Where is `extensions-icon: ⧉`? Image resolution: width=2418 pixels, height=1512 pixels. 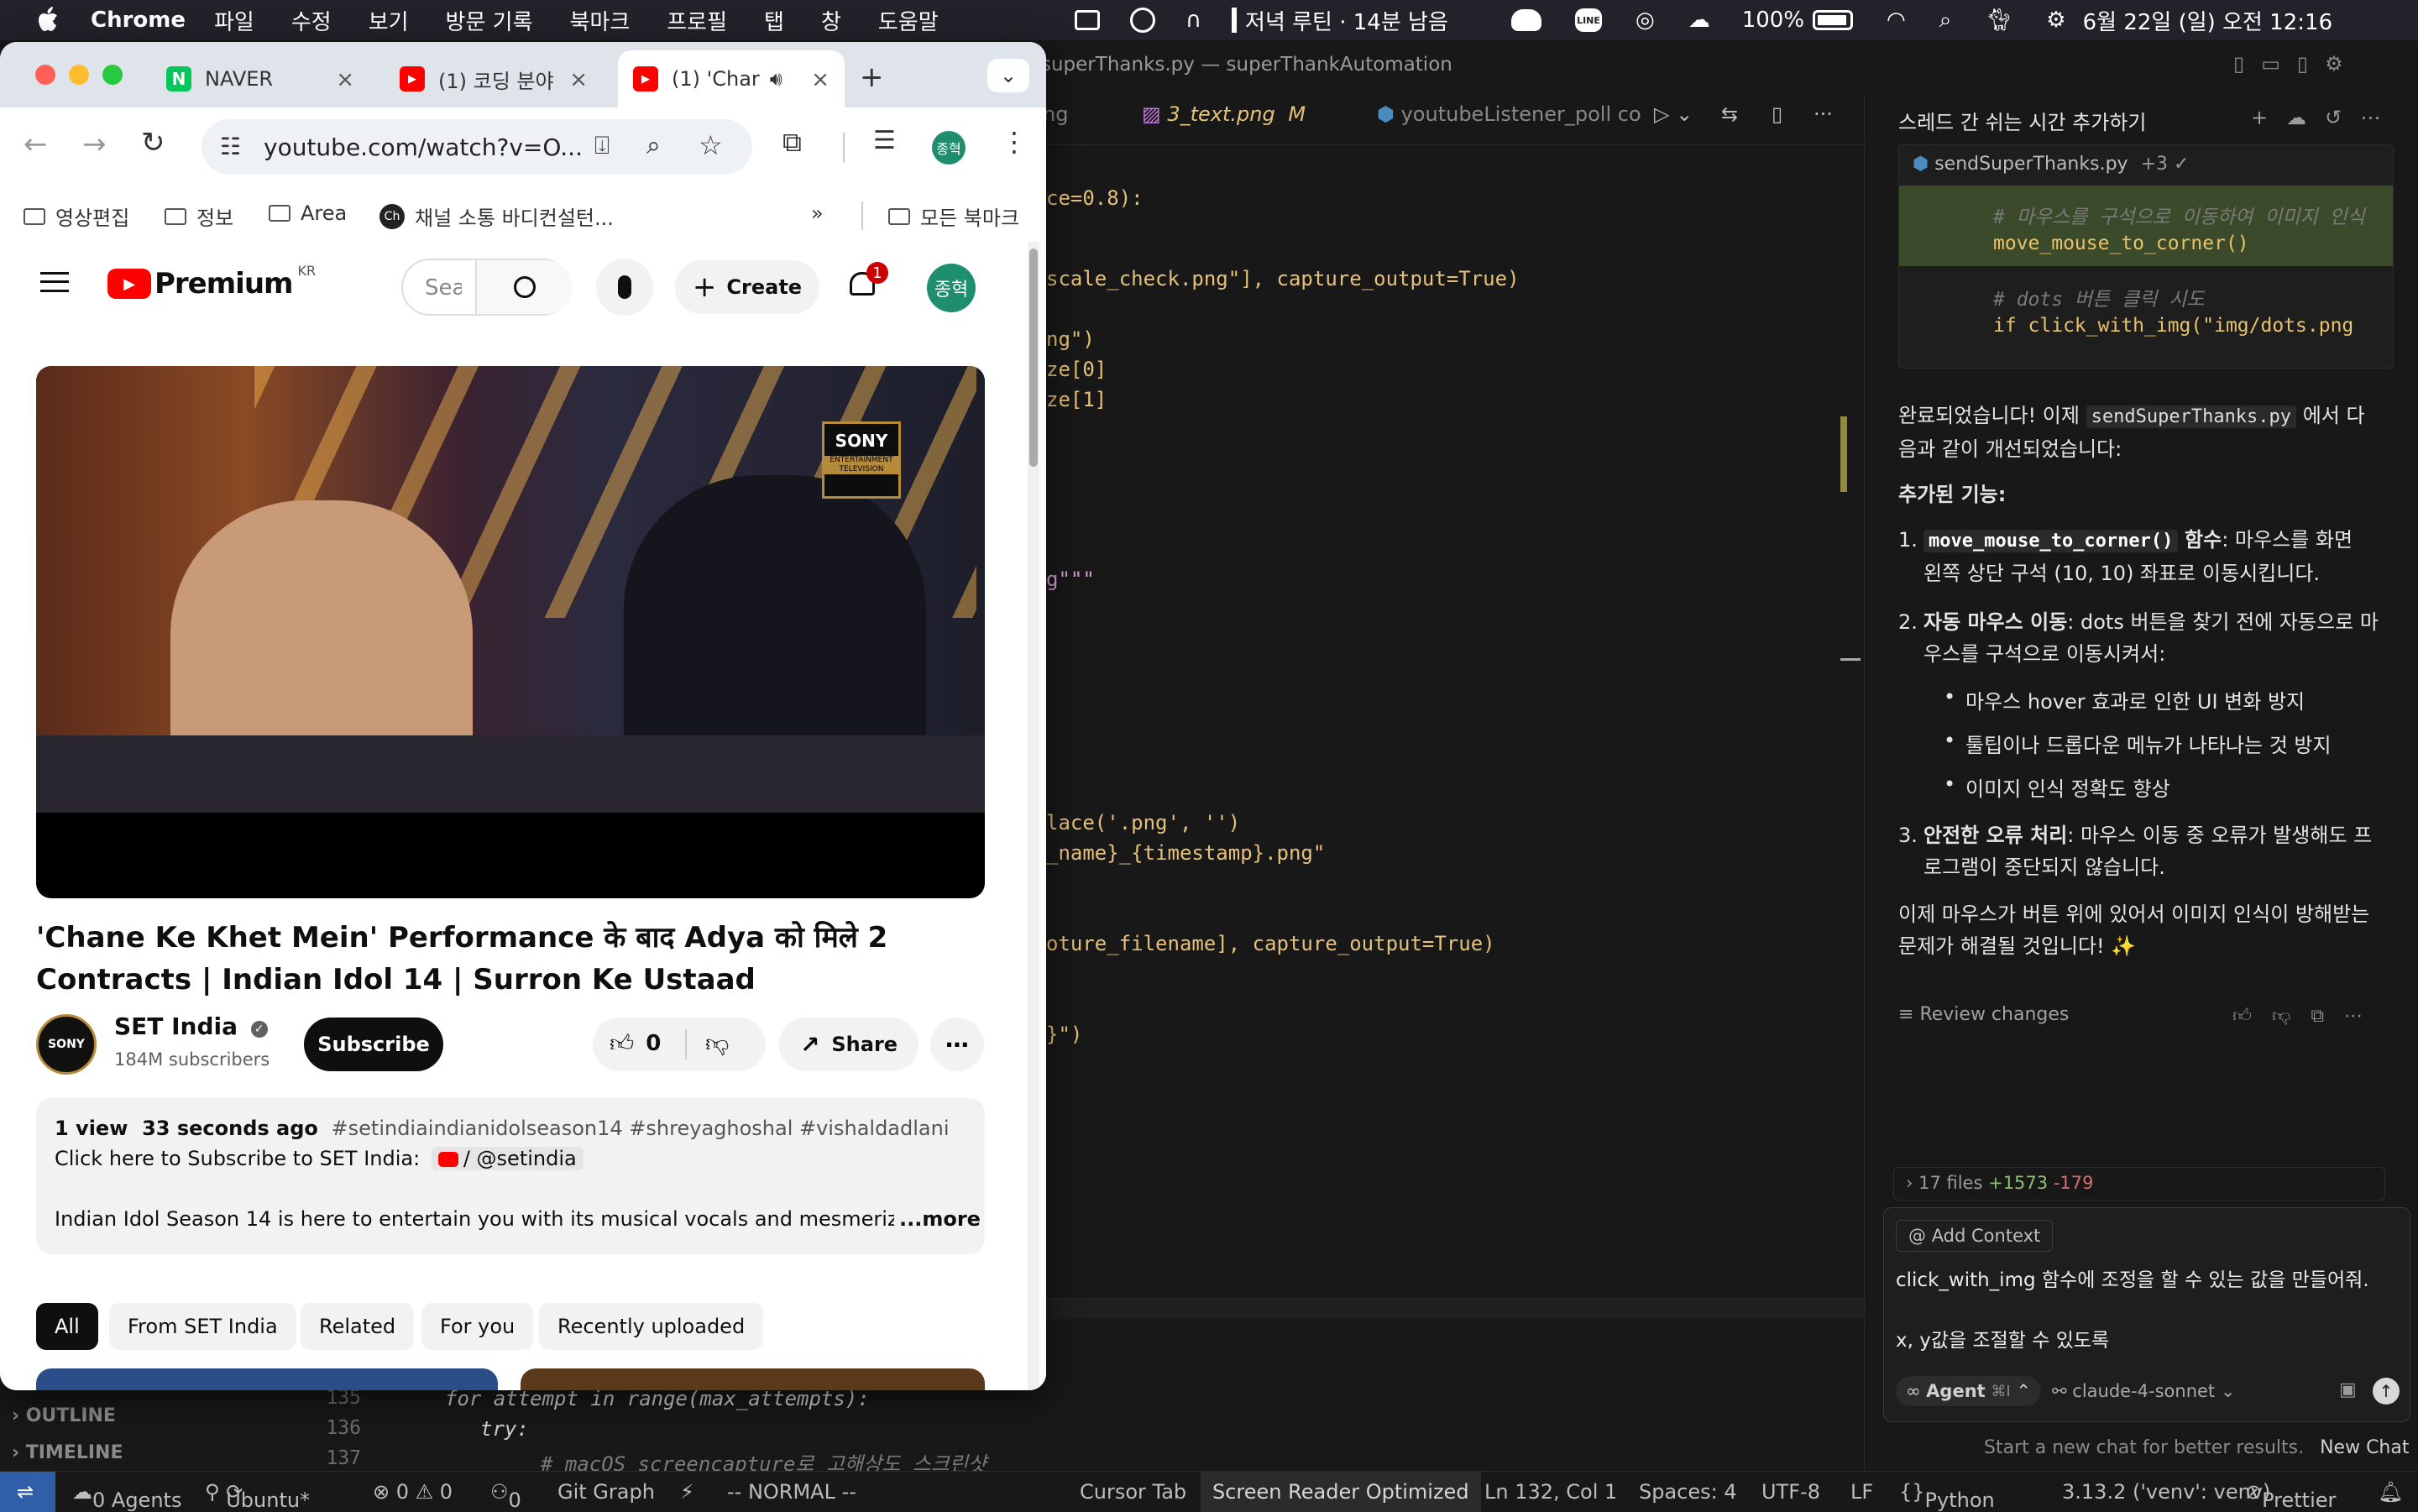
extensions-icon: ⧉ is located at coordinates (792, 142).